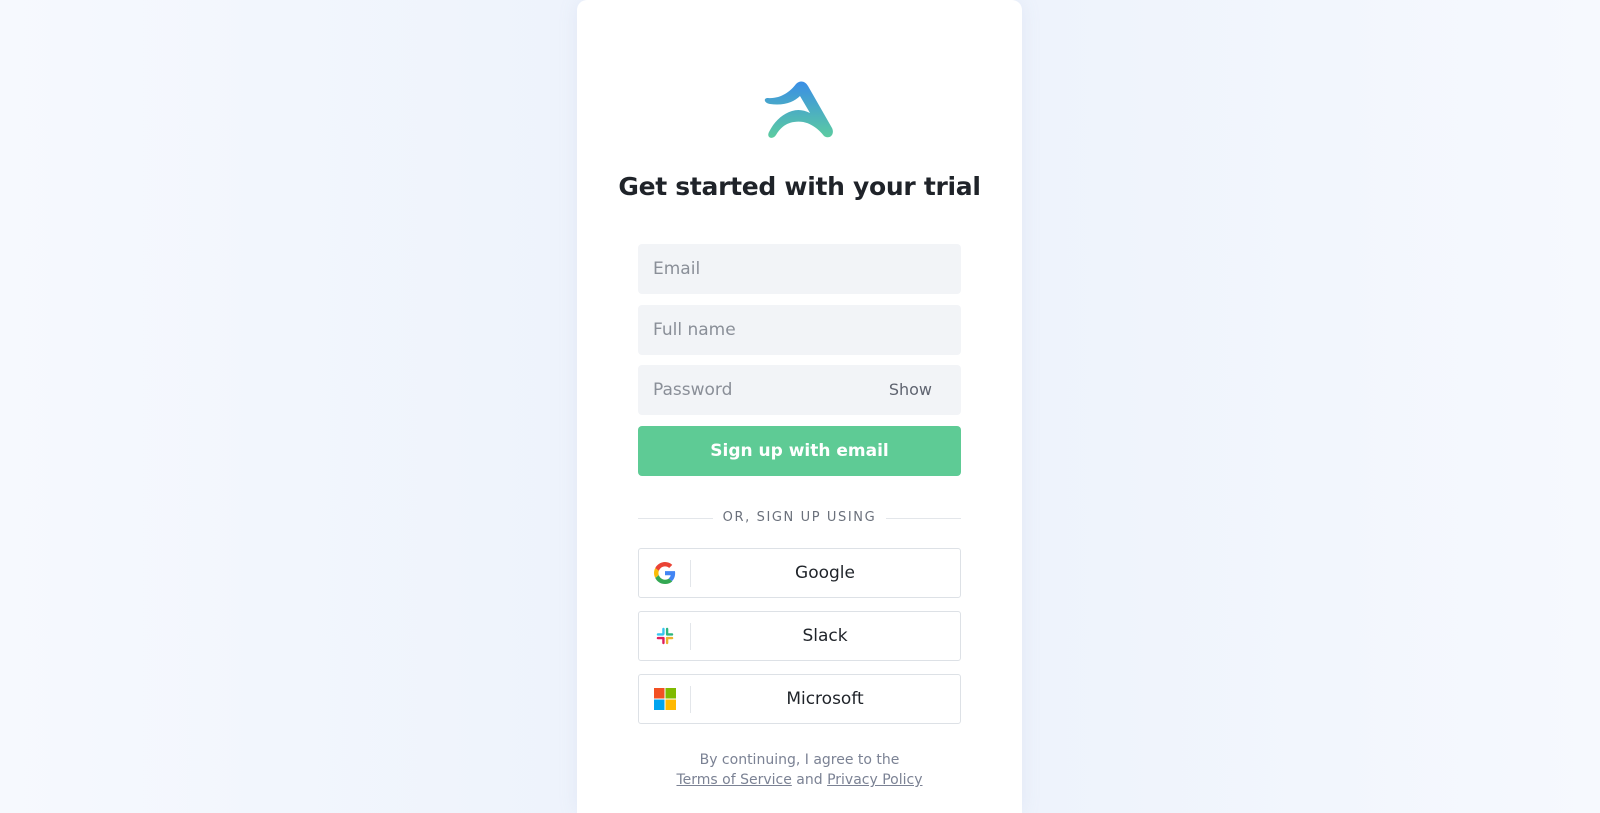 This screenshot has height=813, width=1600. I want to click on legal-links: Terms of Service and Privacy Policy, so click(799, 780).